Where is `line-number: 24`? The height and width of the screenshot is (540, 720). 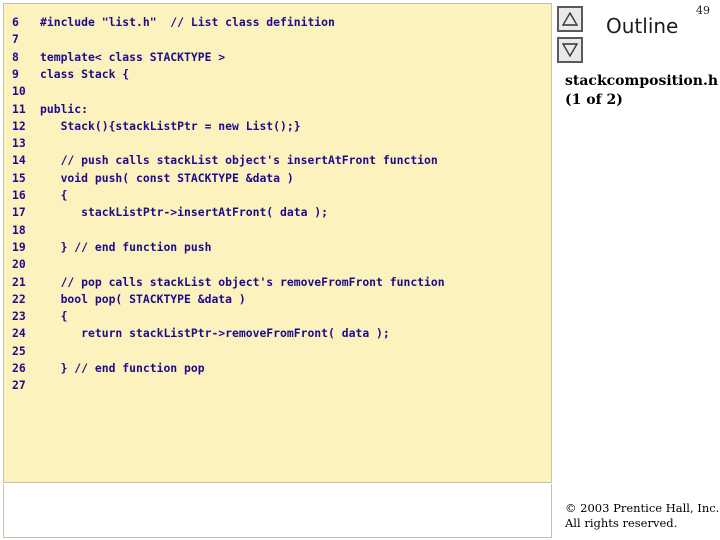
line-number: 24 is located at coordinates (19, 333).